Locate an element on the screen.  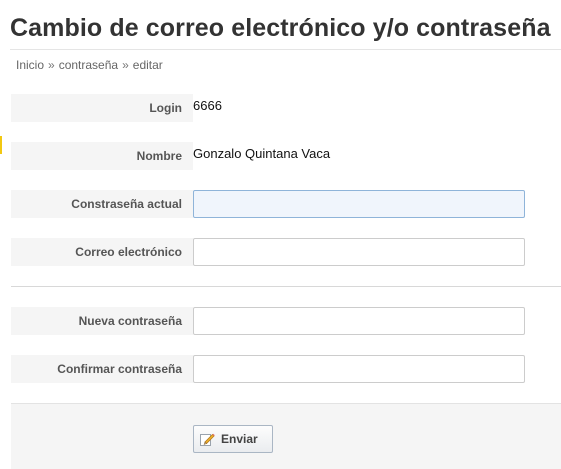
login-label: Login is located at coordinates (102, 108).